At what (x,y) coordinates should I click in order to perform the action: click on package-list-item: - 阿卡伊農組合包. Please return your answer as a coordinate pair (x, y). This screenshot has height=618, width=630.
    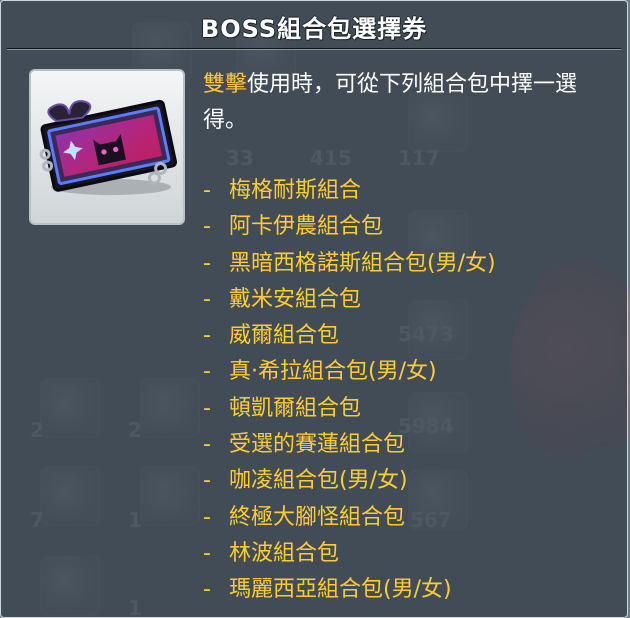
    Looking at the image, I should click on (349, 227).